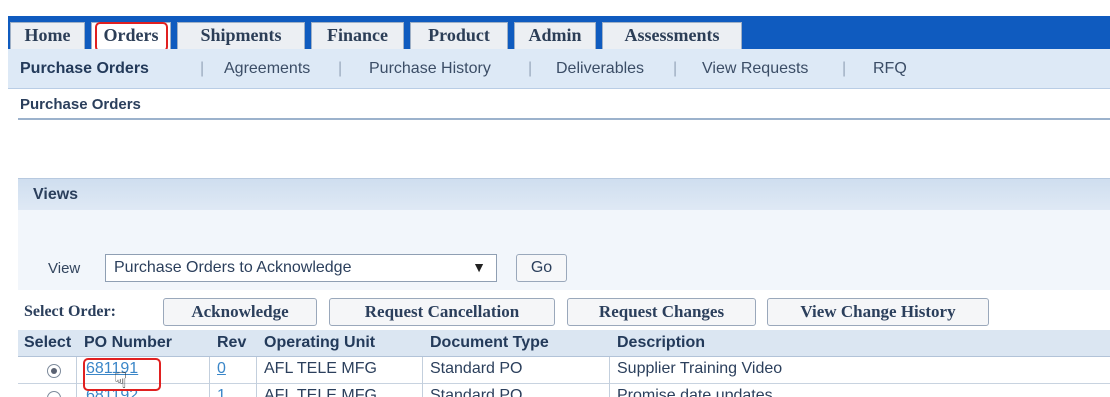 The height and width of the screenshot is (397, 1110). Describe the element at coordinates (564, 343) in the screenshot. I see `table-header` at that location.